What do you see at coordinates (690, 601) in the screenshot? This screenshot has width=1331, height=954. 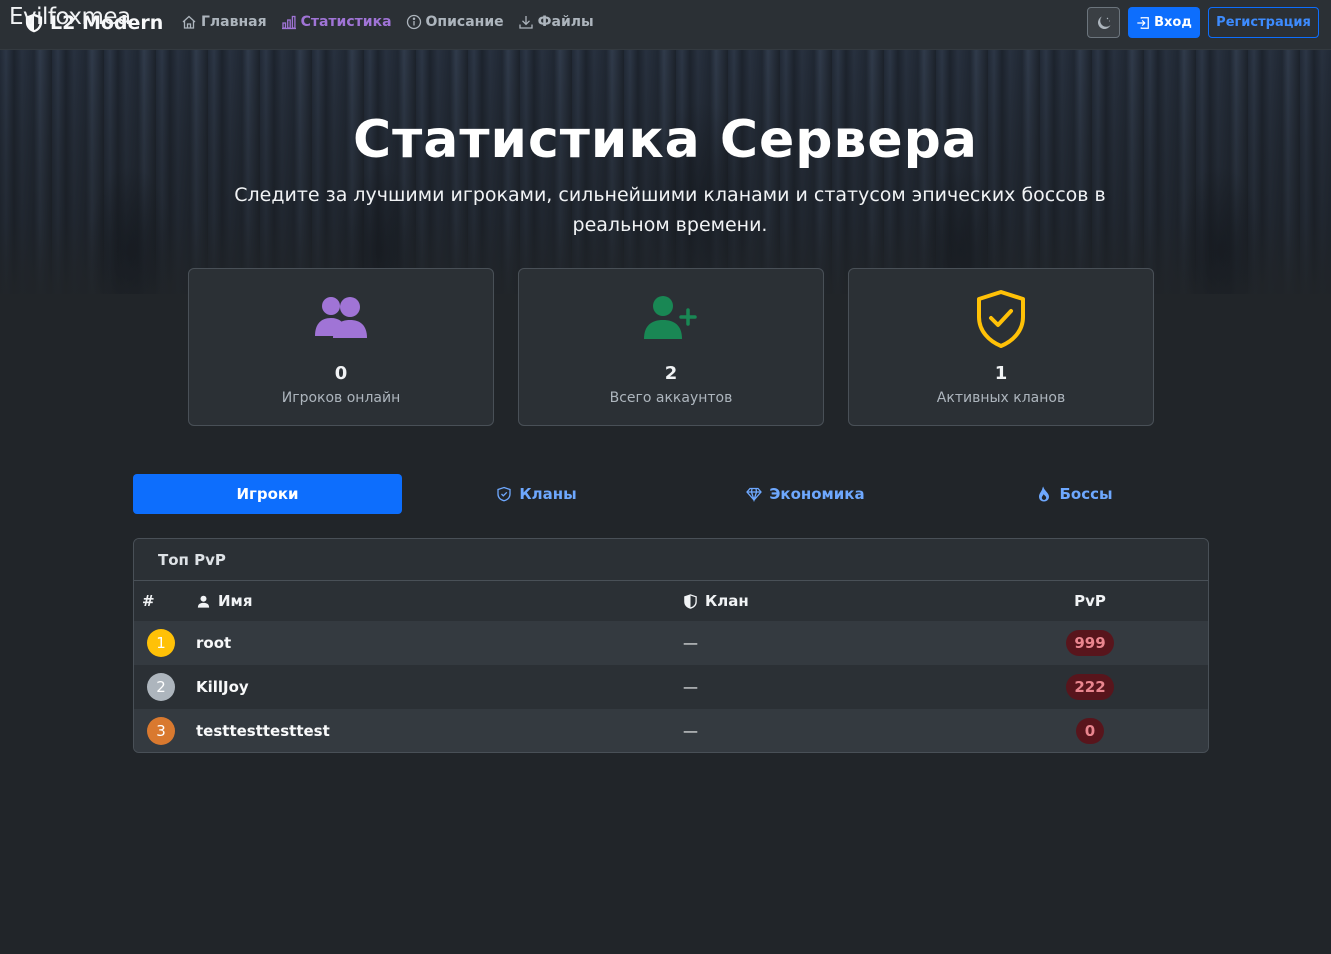 I see `shield-half-icon` at bounding box center [690, 601].